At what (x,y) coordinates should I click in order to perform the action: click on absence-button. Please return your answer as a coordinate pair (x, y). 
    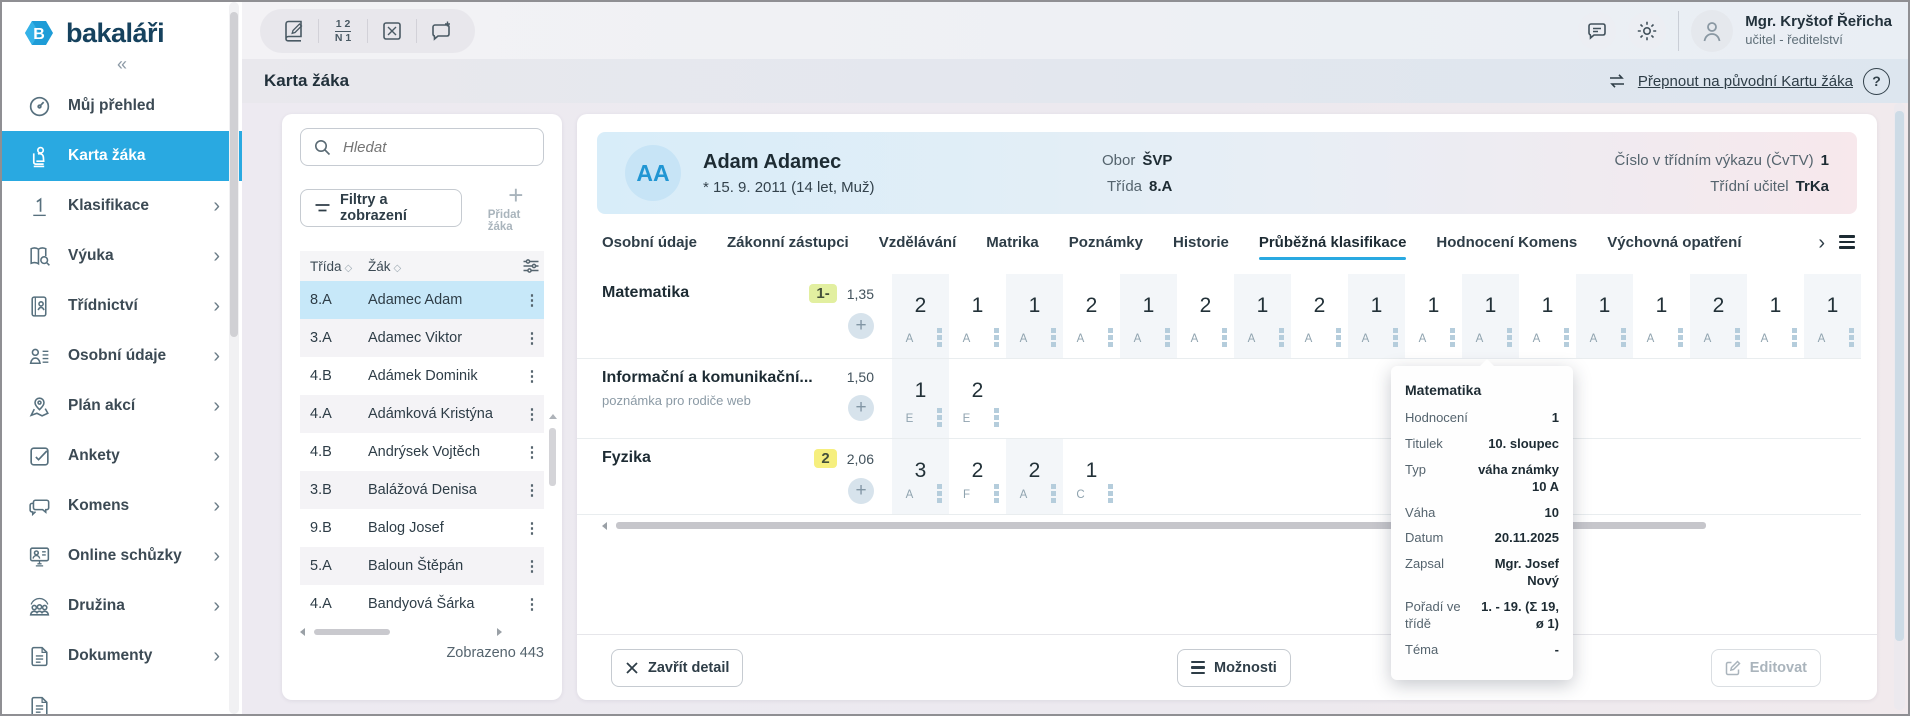
    Looking at the image, I should click on (392, 31).